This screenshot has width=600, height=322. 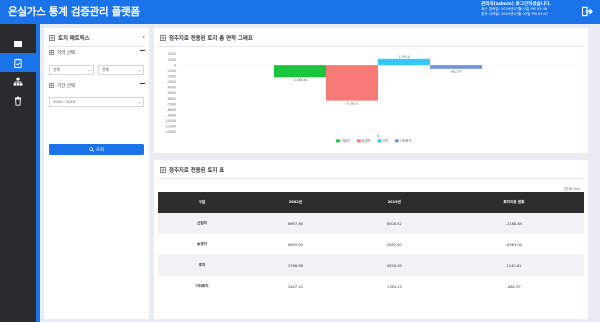 I want to click on period-label: 기간 선택, so click(x=66, y=86).